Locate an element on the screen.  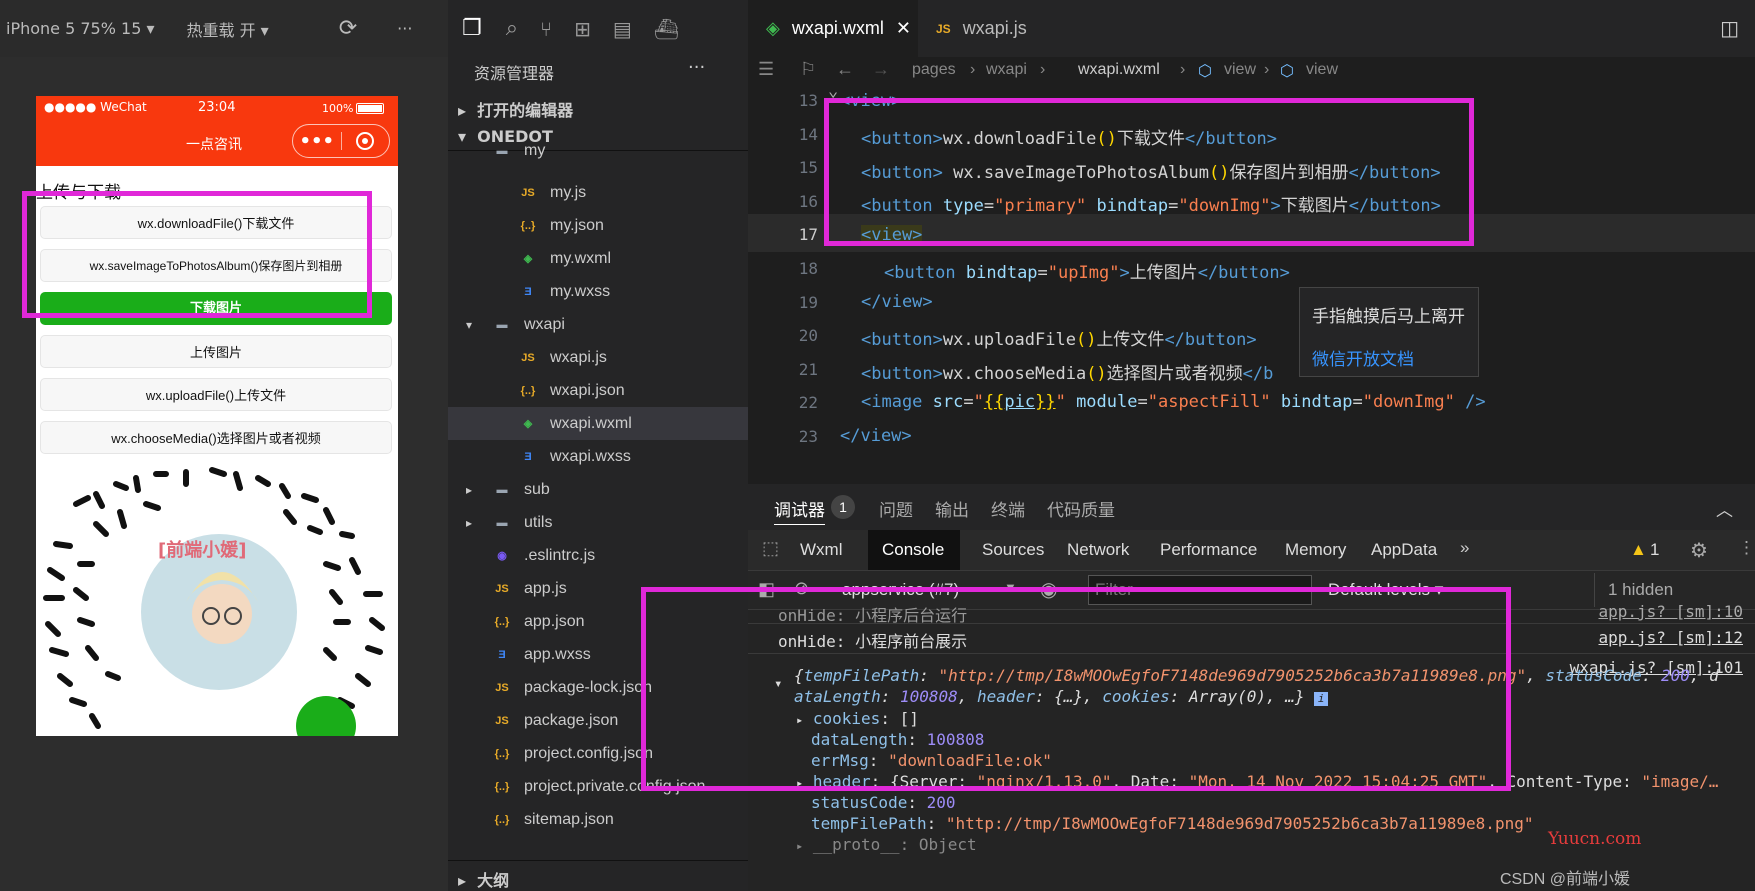
tab-label: wxapi.js is located at coordinates (994, 28).